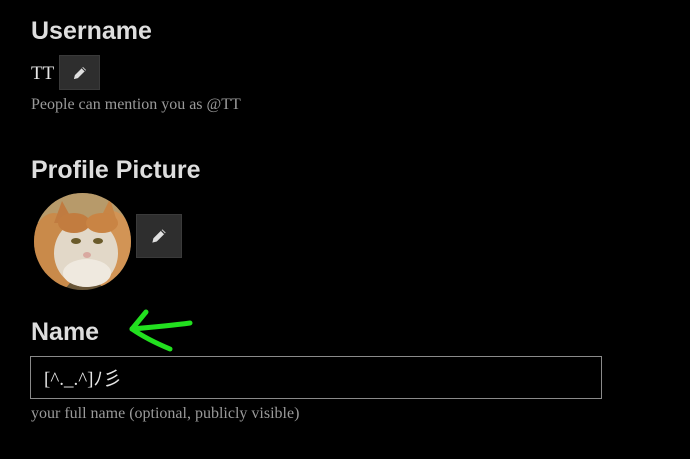  What do you see at coordinates (136, 104) in the screenshot?
I see `username-help-text: People can mention you as @TT` at bounding box center [136, 104].